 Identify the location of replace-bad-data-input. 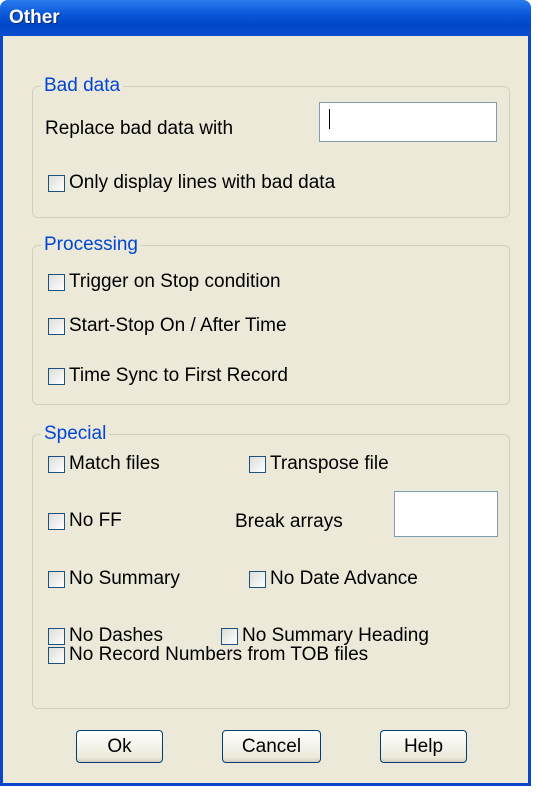
(408, 122).